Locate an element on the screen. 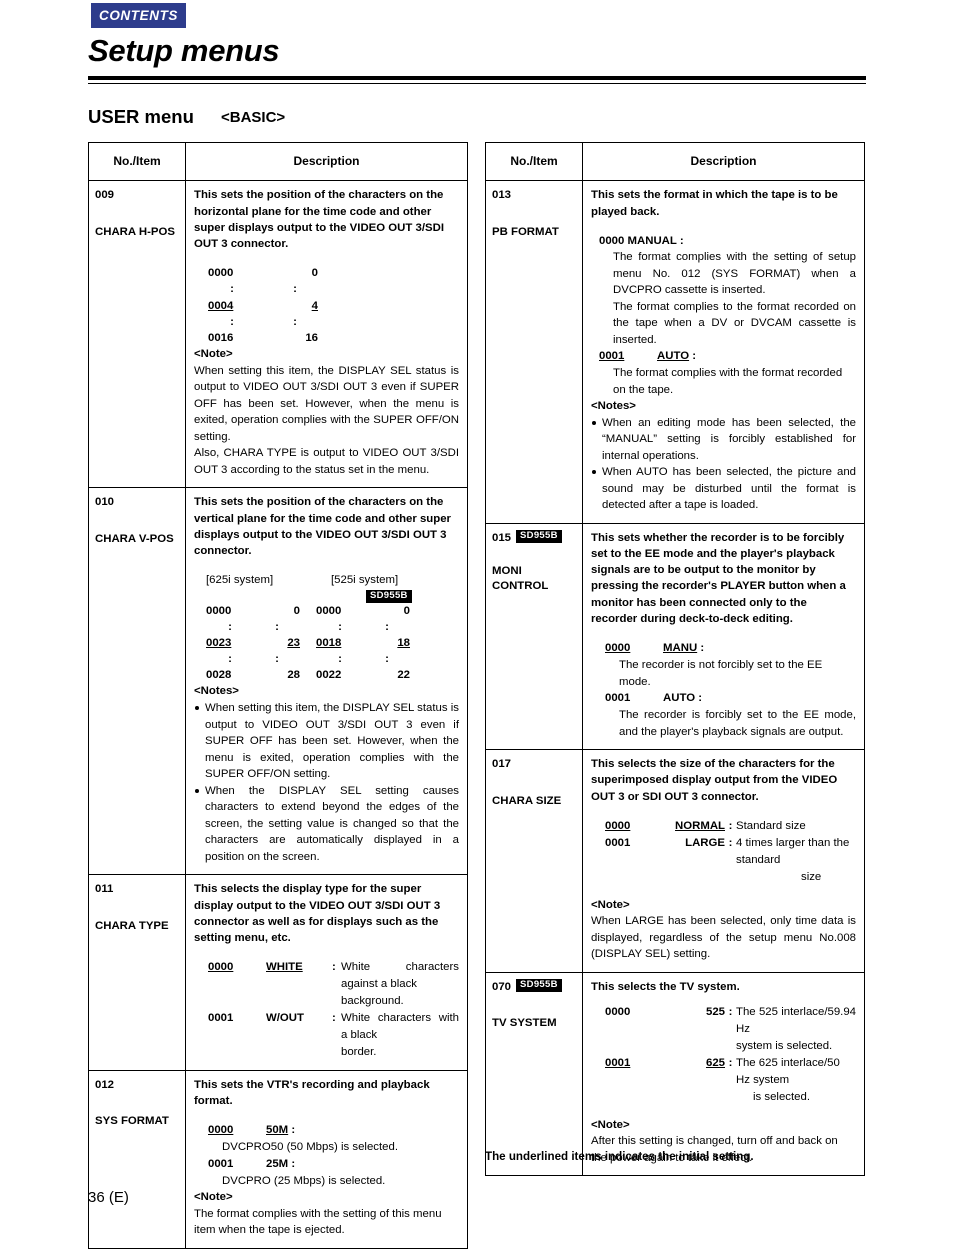 This screenshot has width=954, height=1249. option-value: LARGE is located at coordinates (705, 842).